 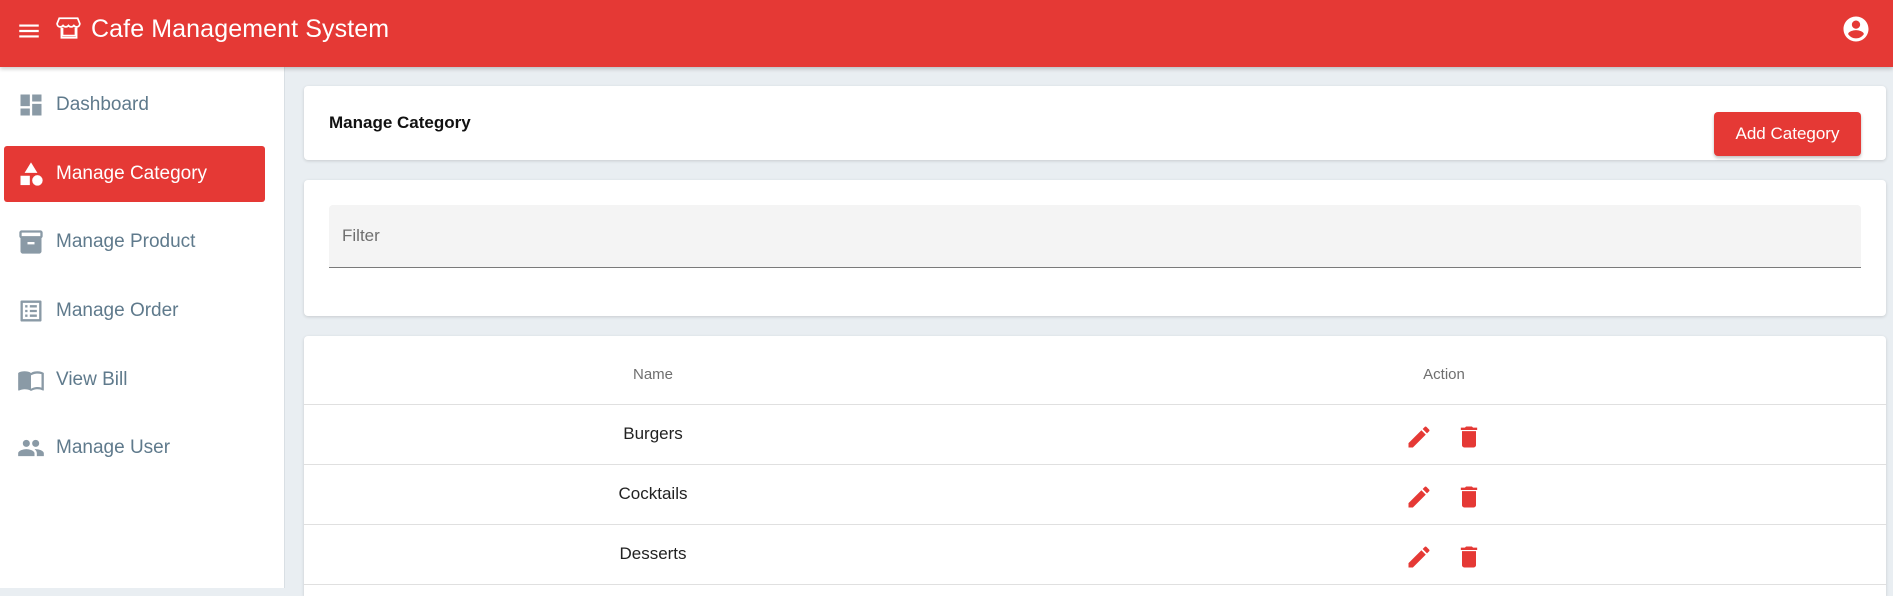 I want to click on sidebar-item-dashboard: Dashboard, so click(x=134, y=105).